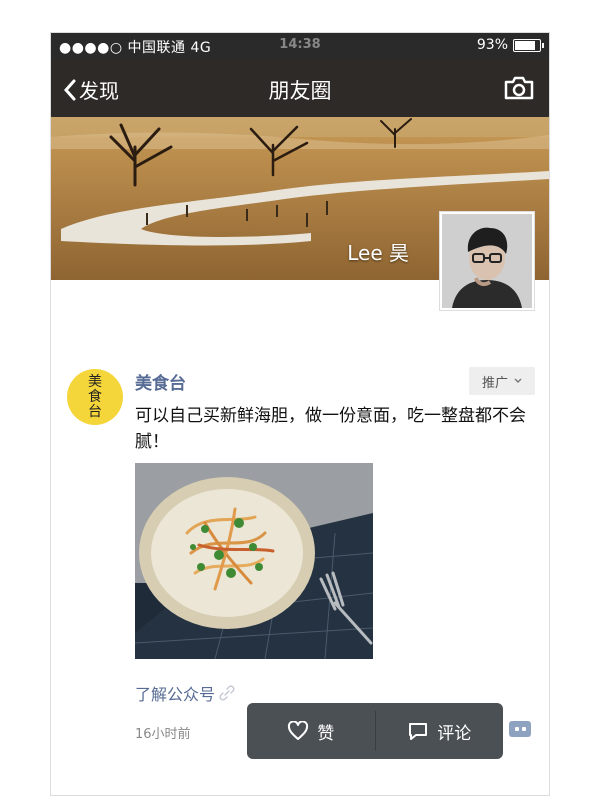 The width and height of the screenshot is (600, 802). What do you see at coordinates (492, 45) in the screenshot?
I see `battery-percent: 93%` at bounding box center [492, 45].